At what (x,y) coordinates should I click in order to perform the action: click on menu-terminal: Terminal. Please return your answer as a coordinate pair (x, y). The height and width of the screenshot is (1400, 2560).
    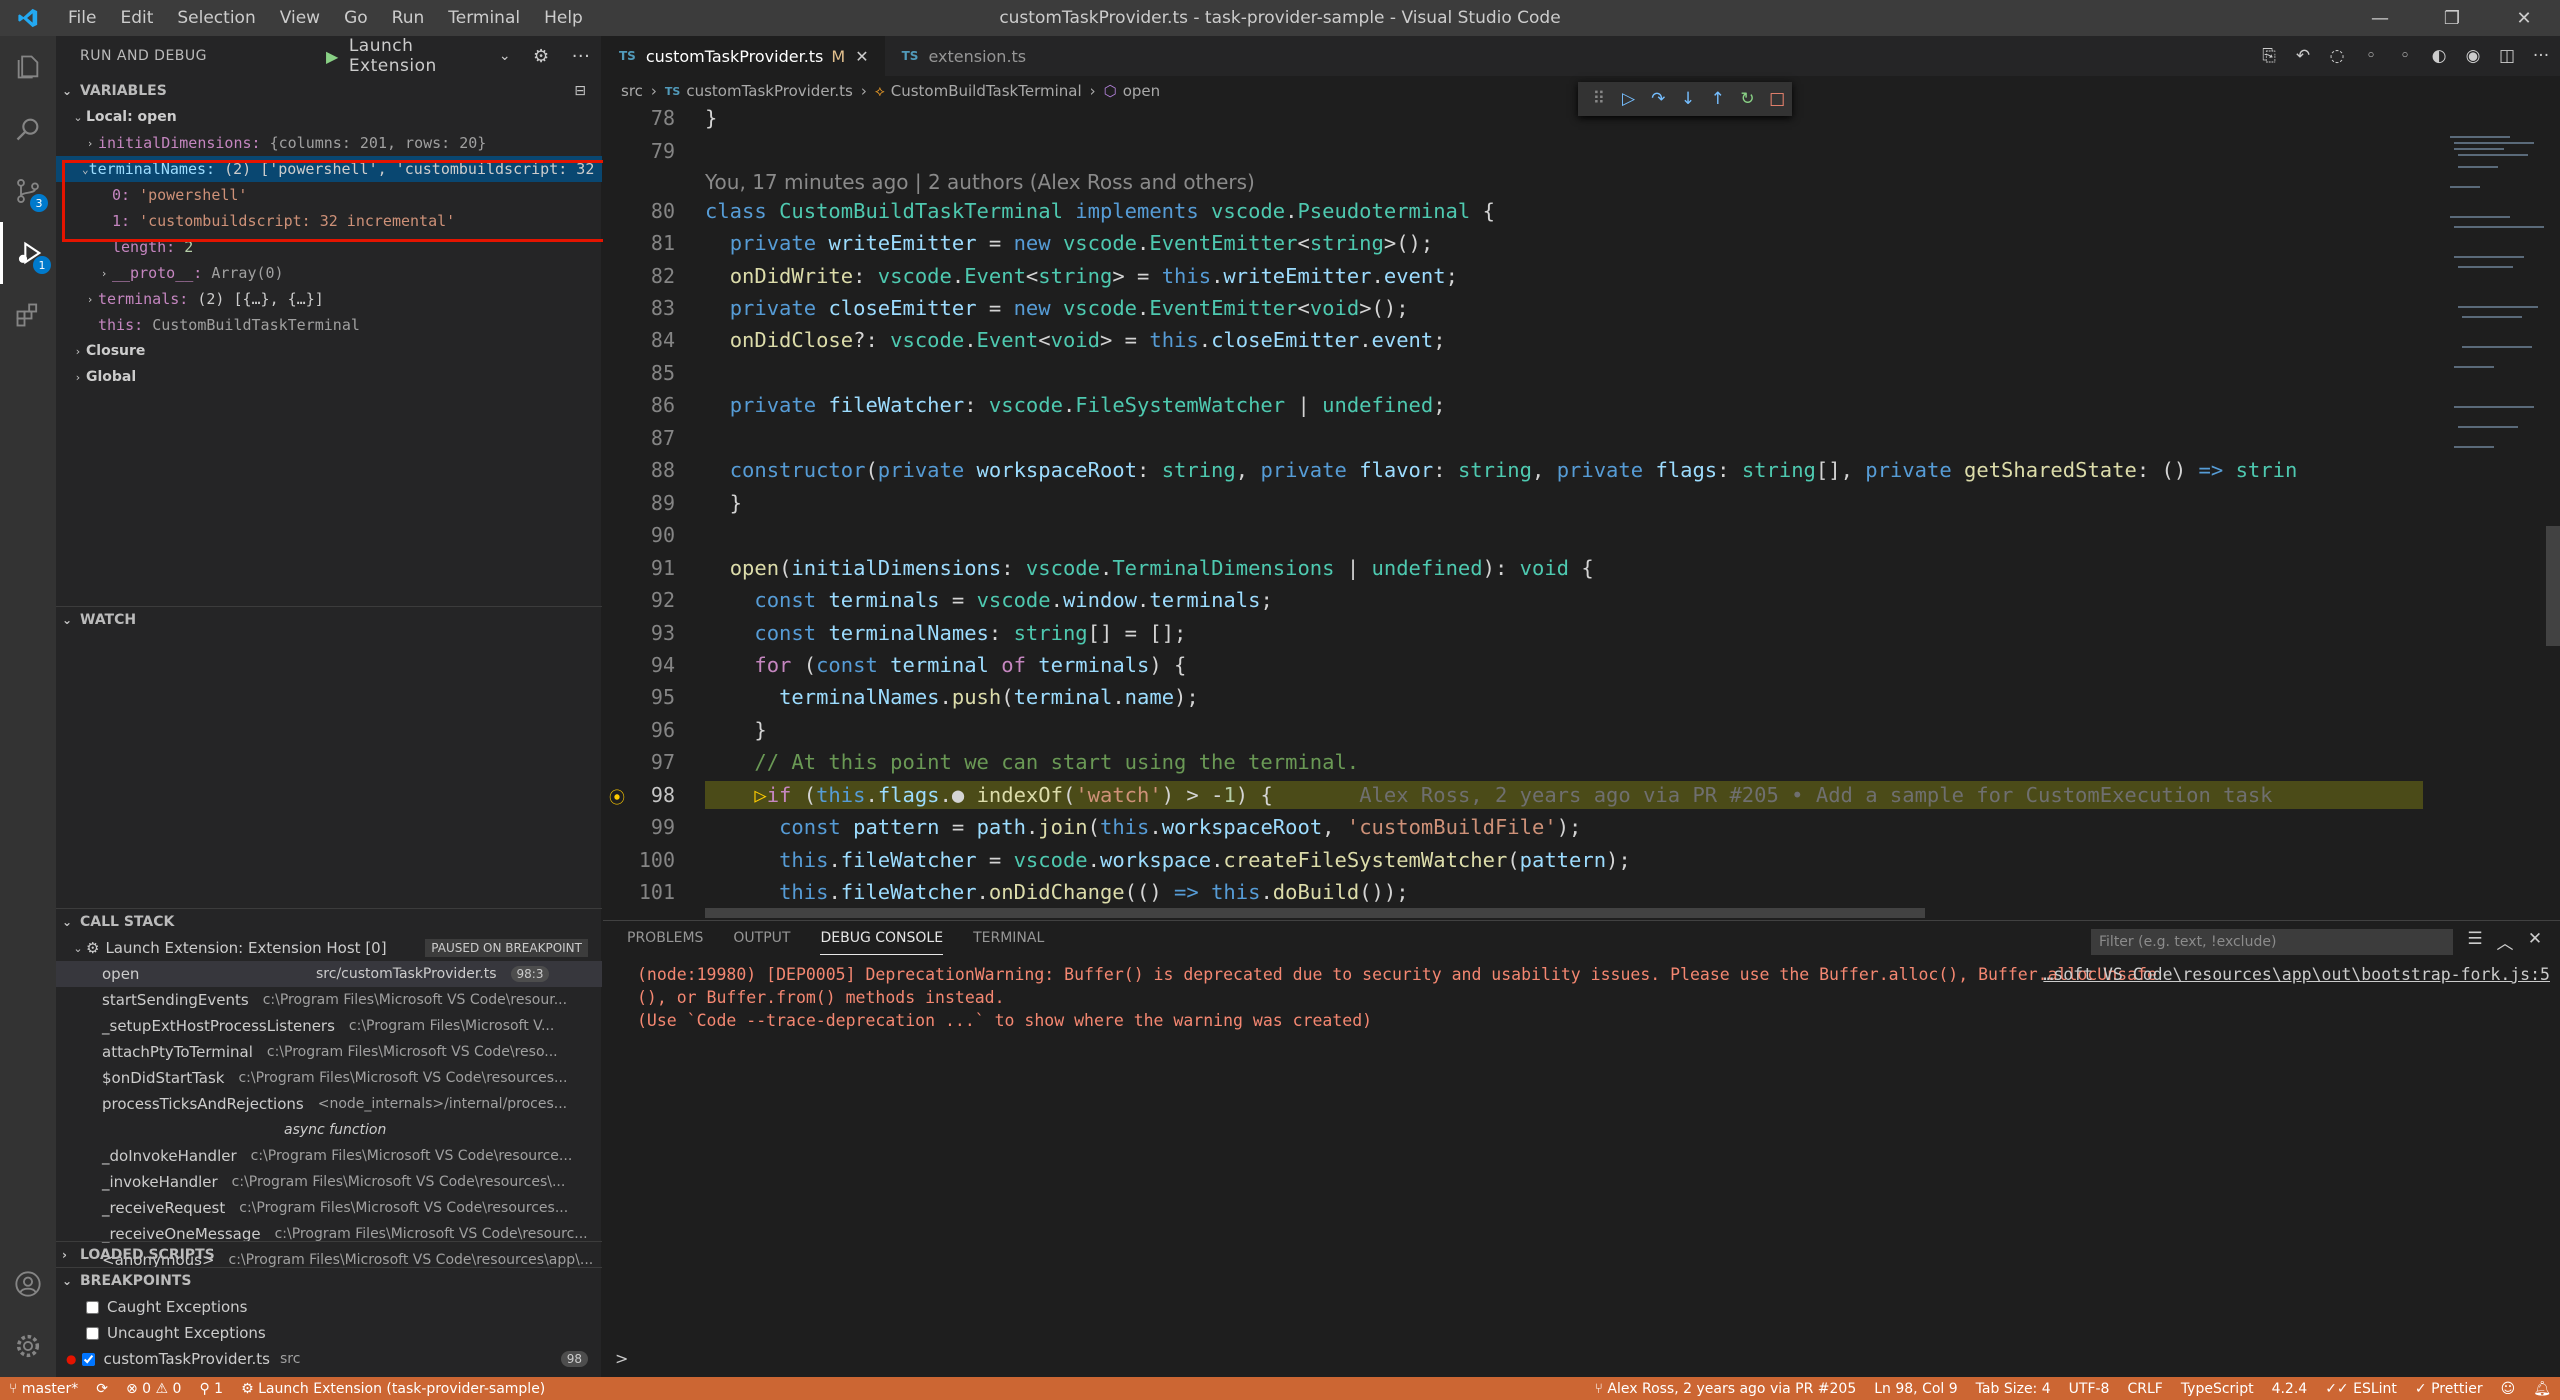
    Looking at the image, I should click on (484, 18).